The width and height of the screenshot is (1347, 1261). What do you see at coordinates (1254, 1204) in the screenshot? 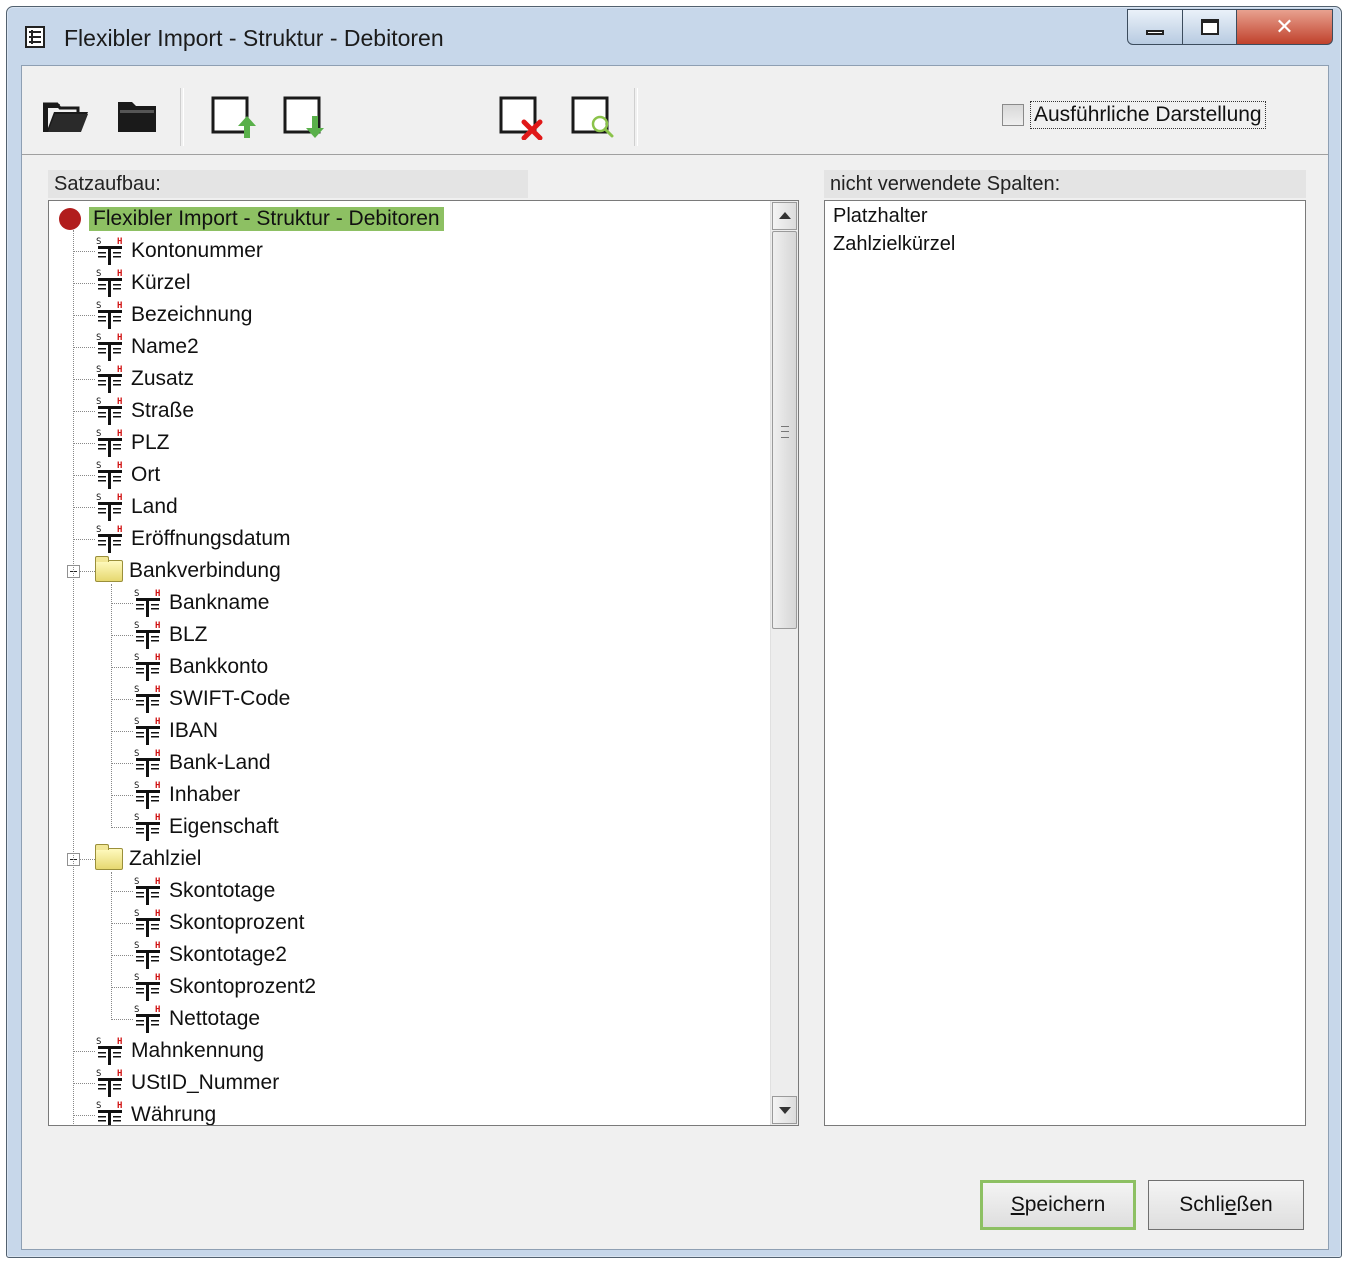
I see `close-label-part: ßen` at bounding box center [1254, 1204].